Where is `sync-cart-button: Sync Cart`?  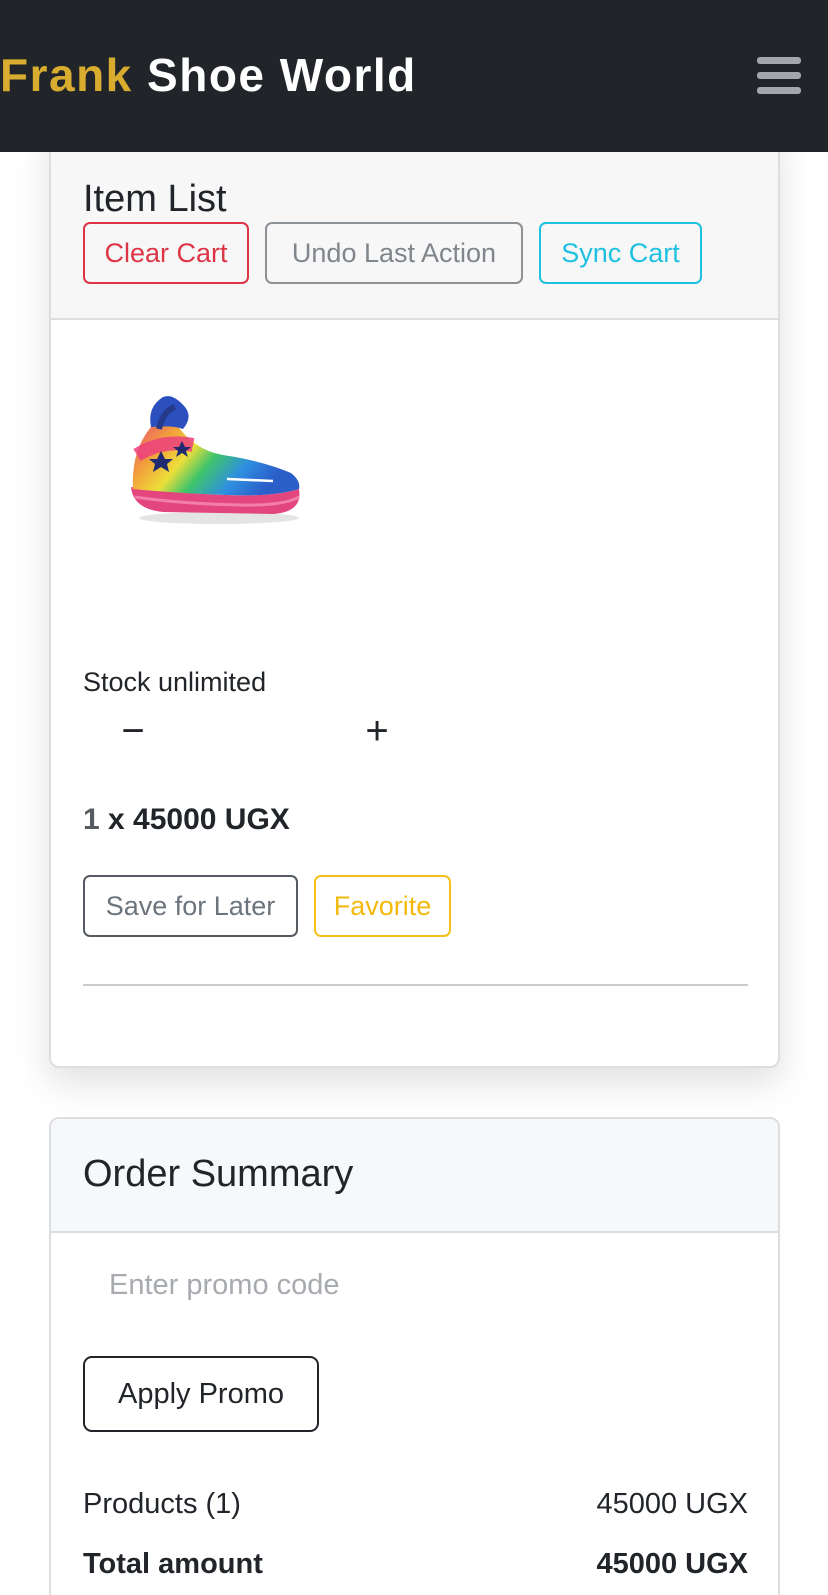 sync-cart-button: Sync Cart is located at coordinates (620, 253).